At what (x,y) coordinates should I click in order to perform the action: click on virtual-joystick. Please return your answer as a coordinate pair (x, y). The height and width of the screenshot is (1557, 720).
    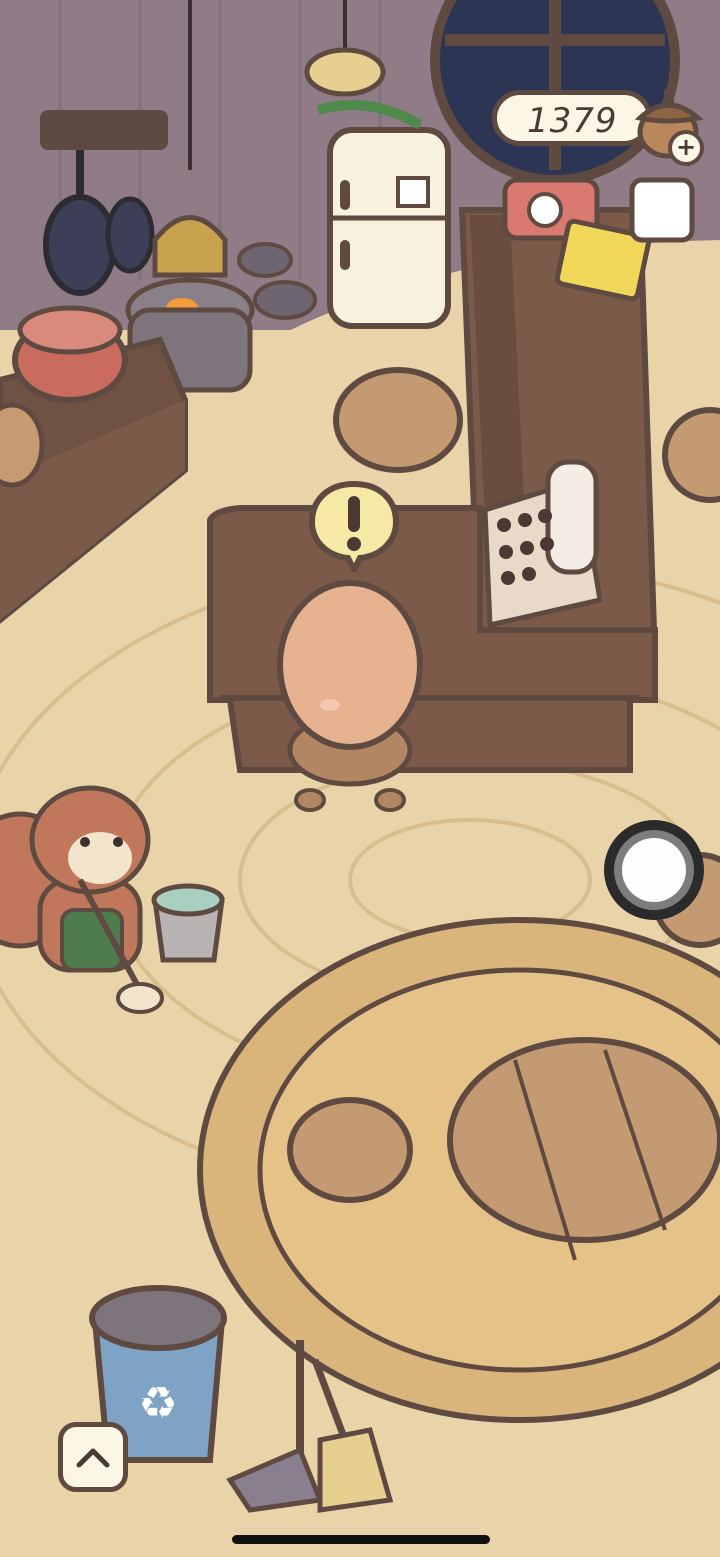
    Looking at the image, I should click on (654, 870).